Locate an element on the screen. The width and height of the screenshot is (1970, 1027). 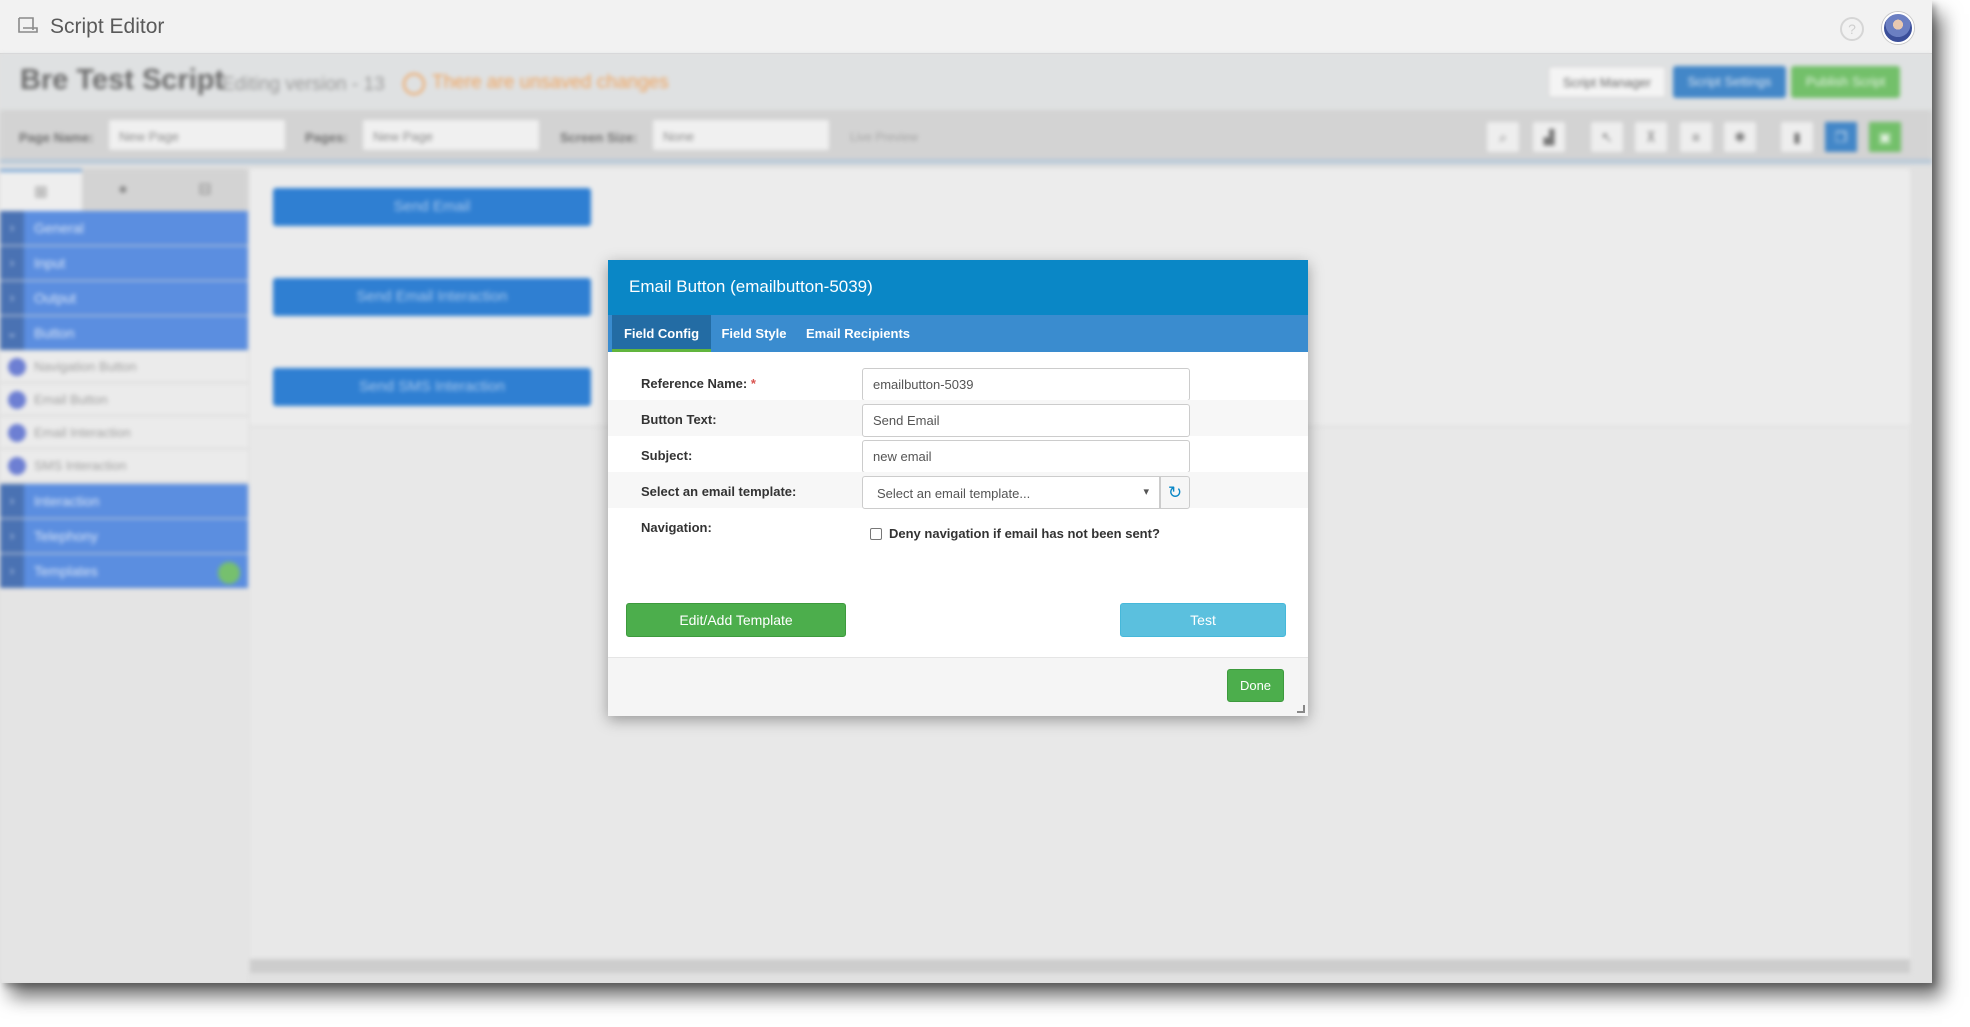
template-row: Select an email template is located at coordinates (958, 490).